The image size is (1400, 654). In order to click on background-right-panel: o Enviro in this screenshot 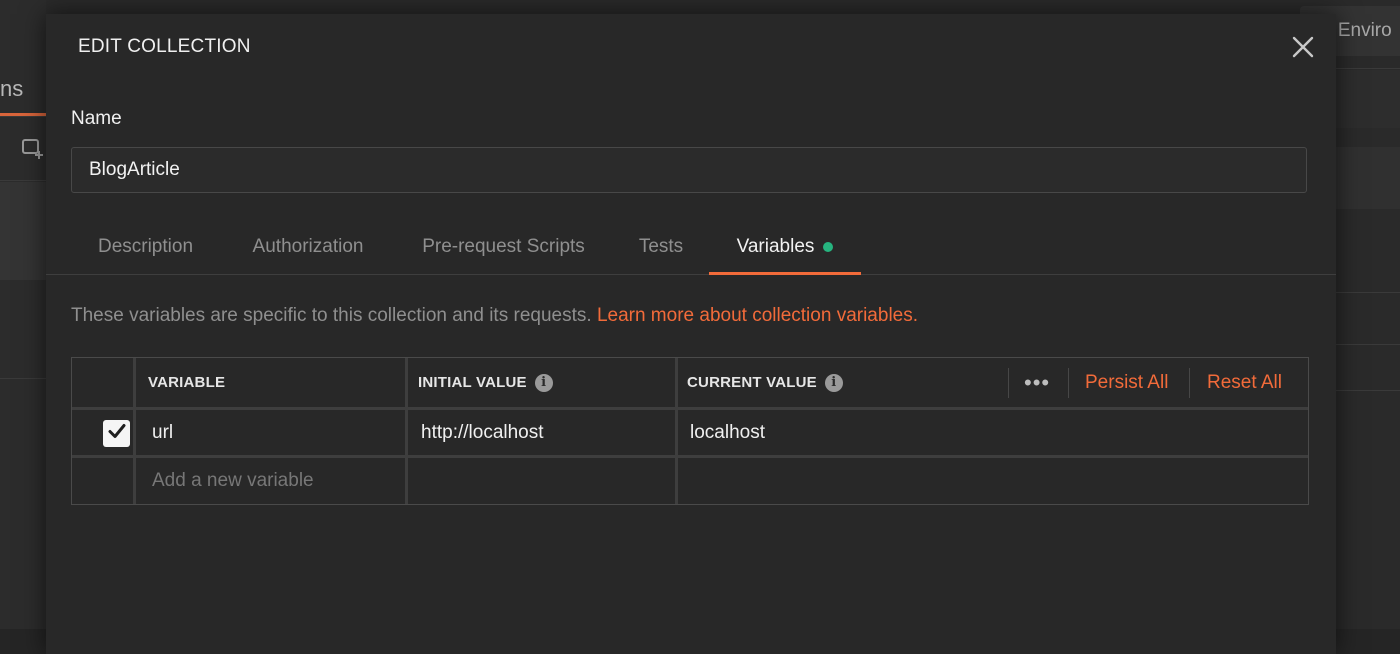, I will do `click(1350, 314)`.